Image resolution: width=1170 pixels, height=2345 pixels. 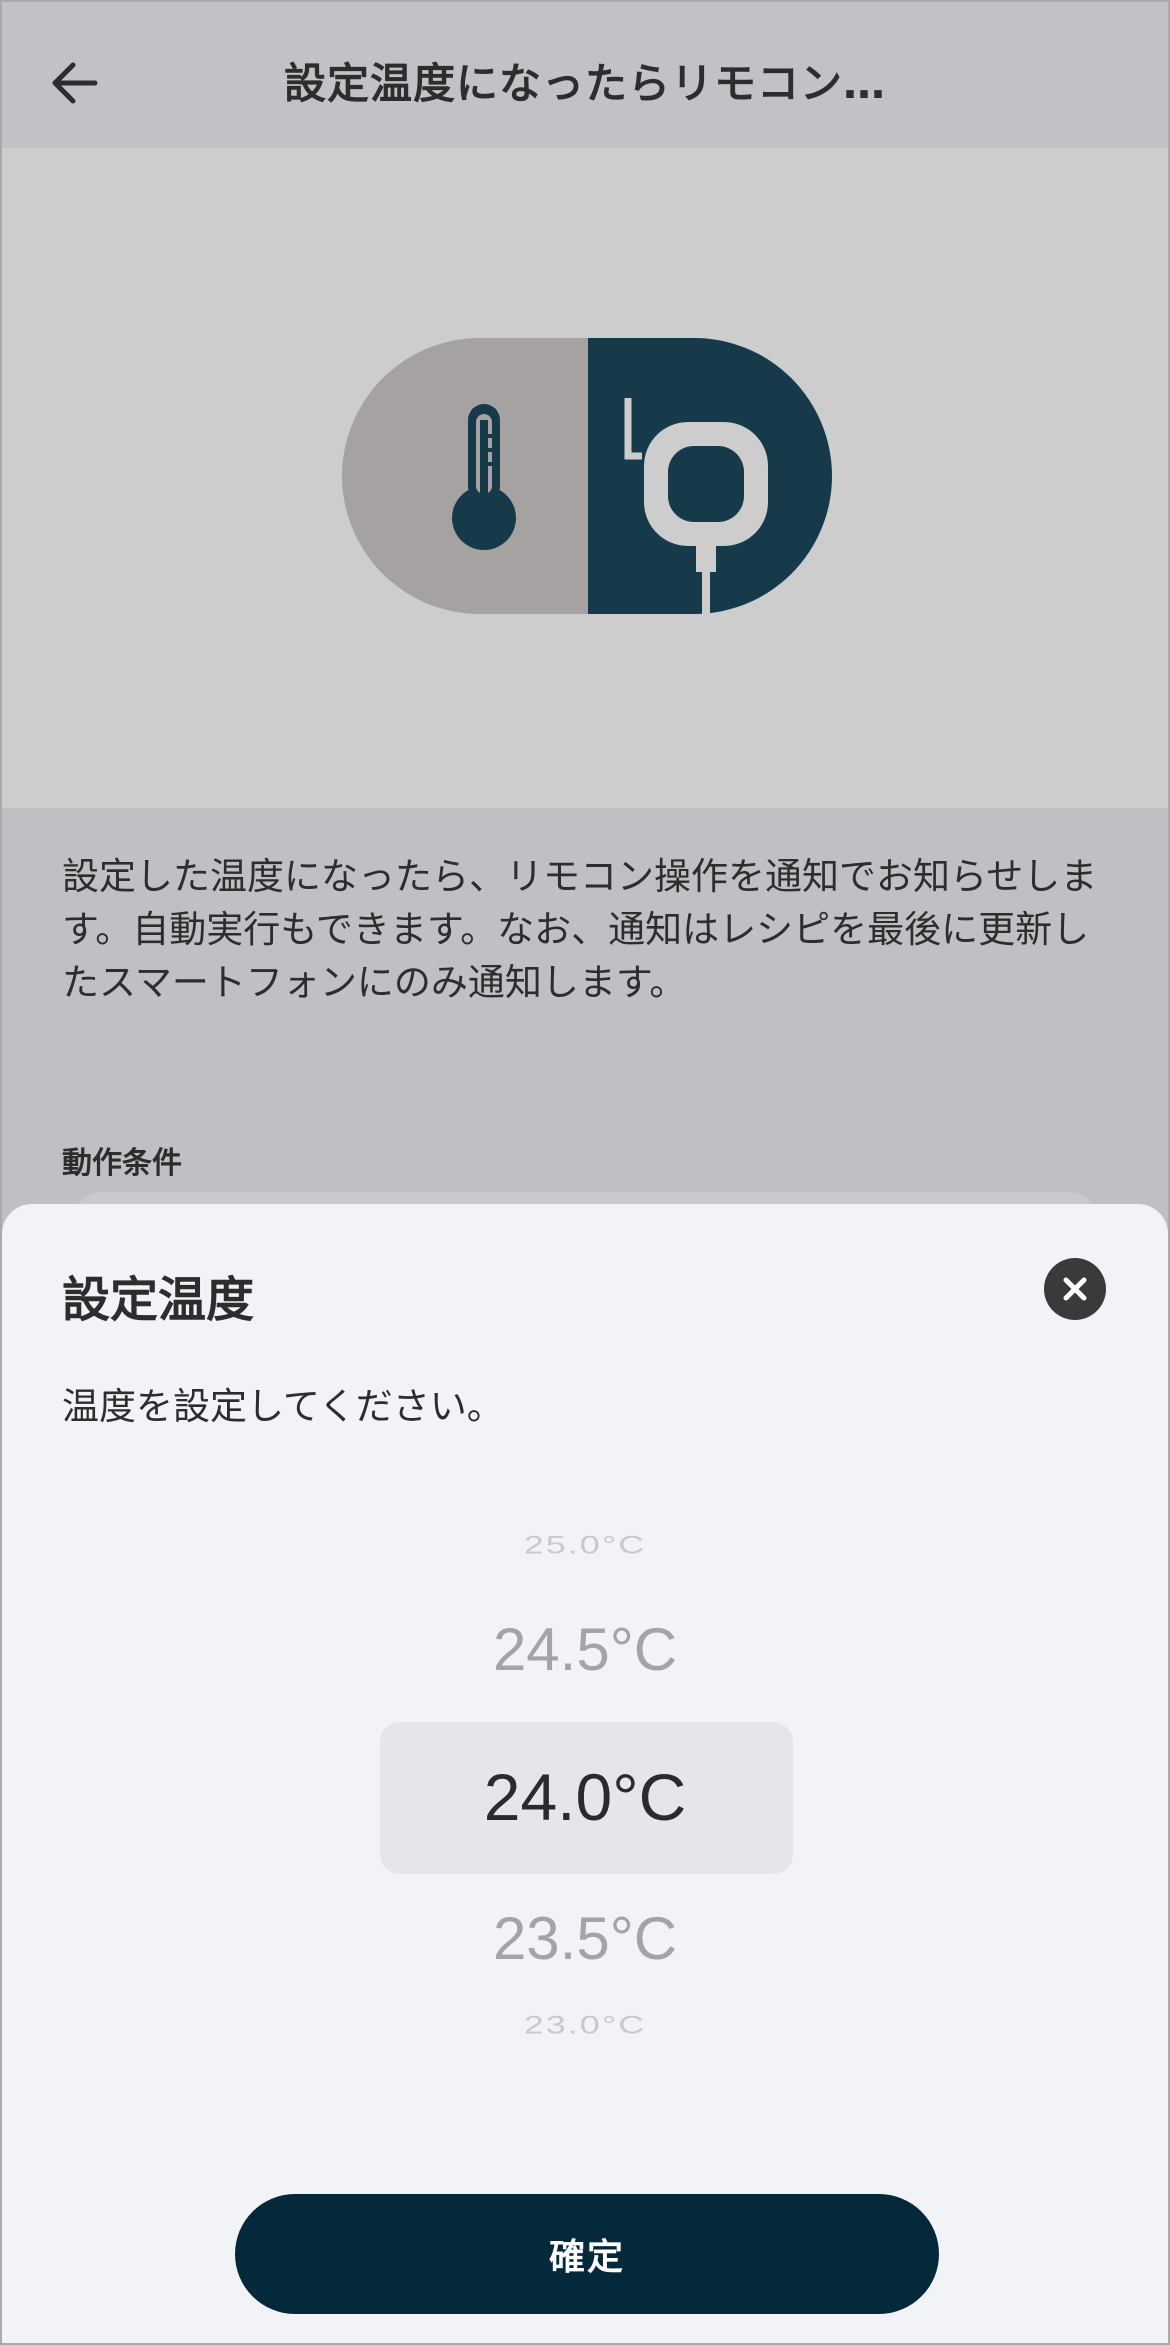 I want to click on picker-option: 23.0°C, so click(x=585, y=2024).